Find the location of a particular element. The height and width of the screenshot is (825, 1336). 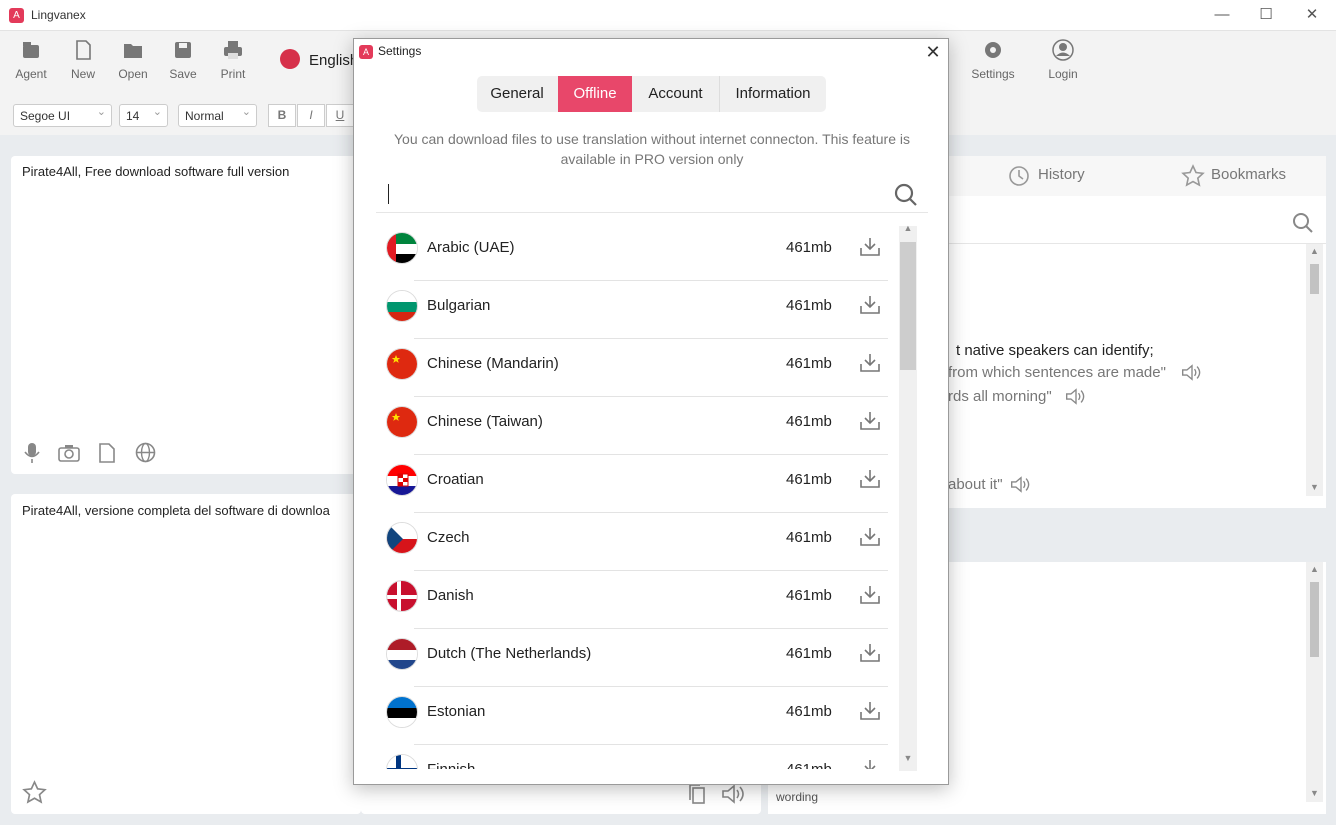

croatia-flag-icon is located at coordinates (402, 480).